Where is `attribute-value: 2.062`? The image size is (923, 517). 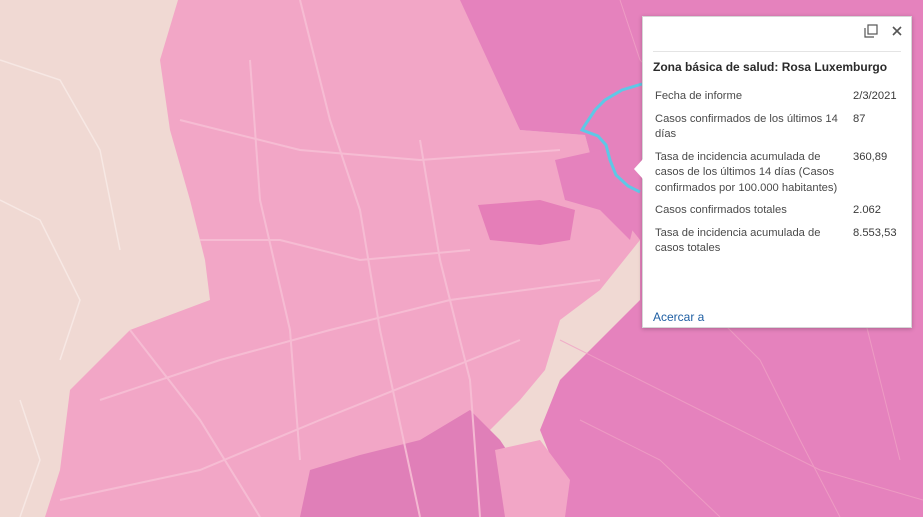
attribute-value: 2.062 is located at coordinates (867, 210).